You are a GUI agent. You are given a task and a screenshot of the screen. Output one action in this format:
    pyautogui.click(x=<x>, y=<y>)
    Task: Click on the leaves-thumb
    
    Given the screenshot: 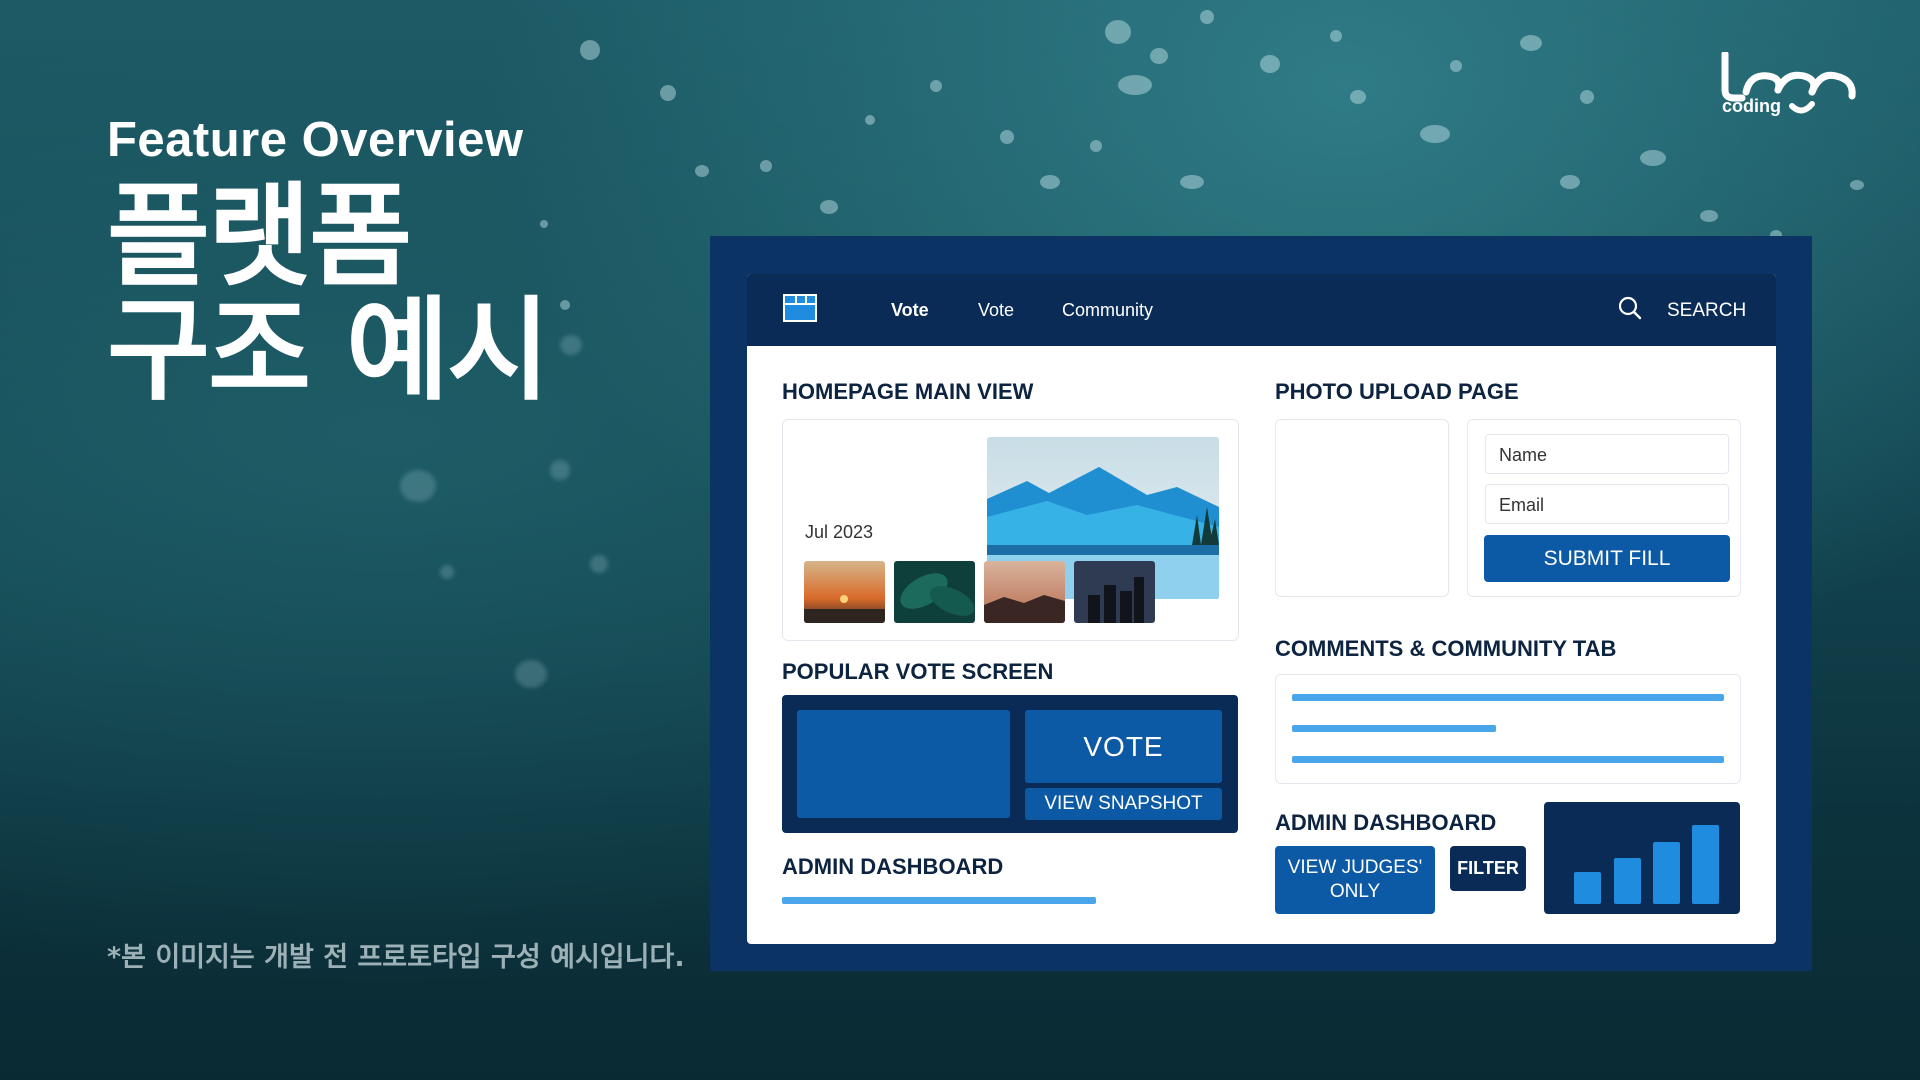 What is the action you would take?
    pyautogui.click(x=934, y=592)
    